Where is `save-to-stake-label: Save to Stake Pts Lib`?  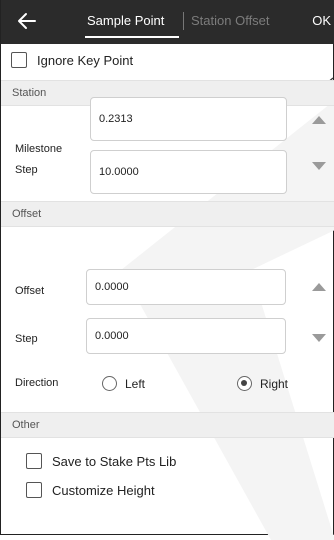 save-to-stake-label: Save to Stake Pts Lib is located at coordinates (114, 461).